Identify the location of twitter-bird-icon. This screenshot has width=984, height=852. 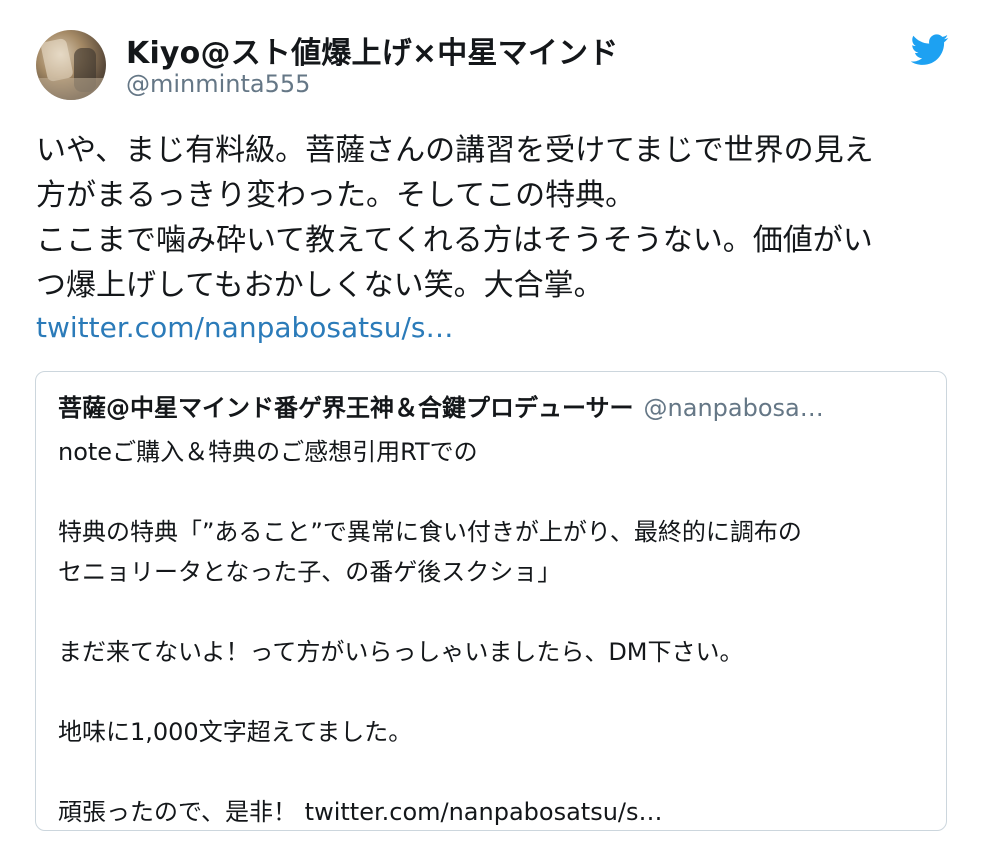
(930, 50).